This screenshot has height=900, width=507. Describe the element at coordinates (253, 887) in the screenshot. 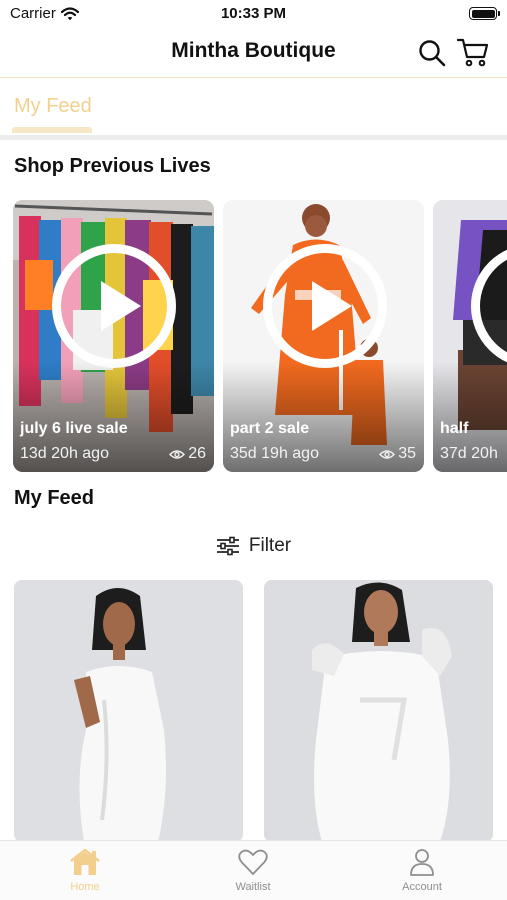

I see `tab-waitlist-label: Waitlist` at that location.